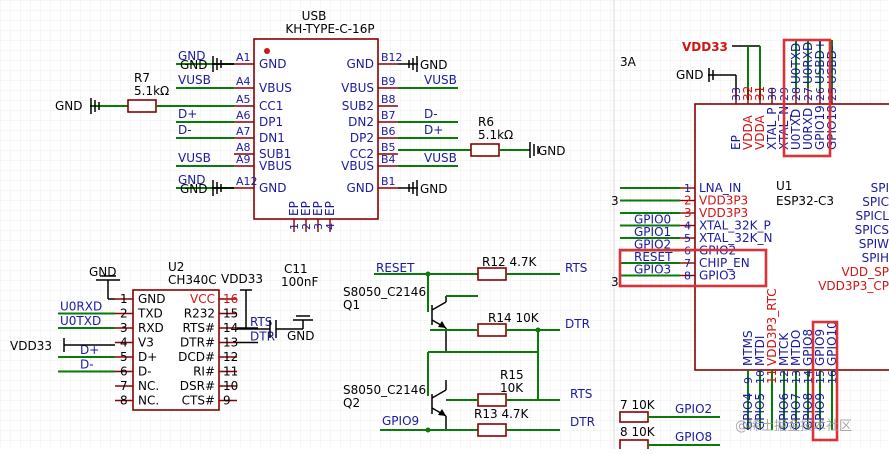  What do you see at coordinates (693, 437) in the screenshot?
I see `pullup-8-net: GPIO8` at bounding box center [693, 437].